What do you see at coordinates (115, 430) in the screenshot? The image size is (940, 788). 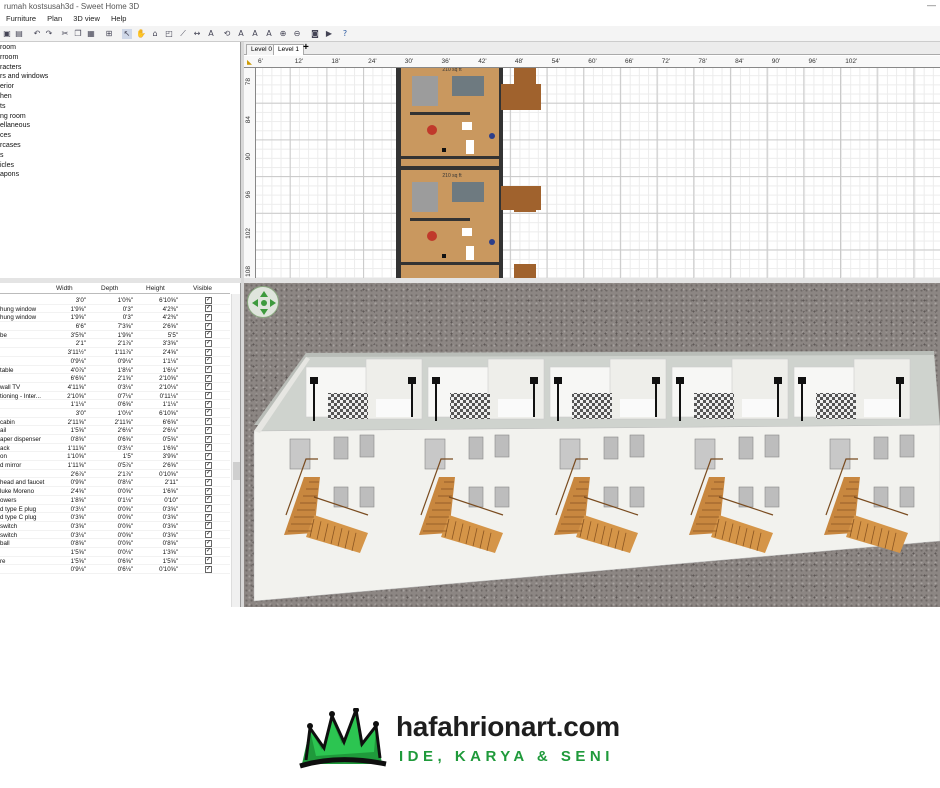 I see `table-row: ail 1'5⅝" 2'6⅛" 2'6⅛" ✓` at bounding box center [115, 430].